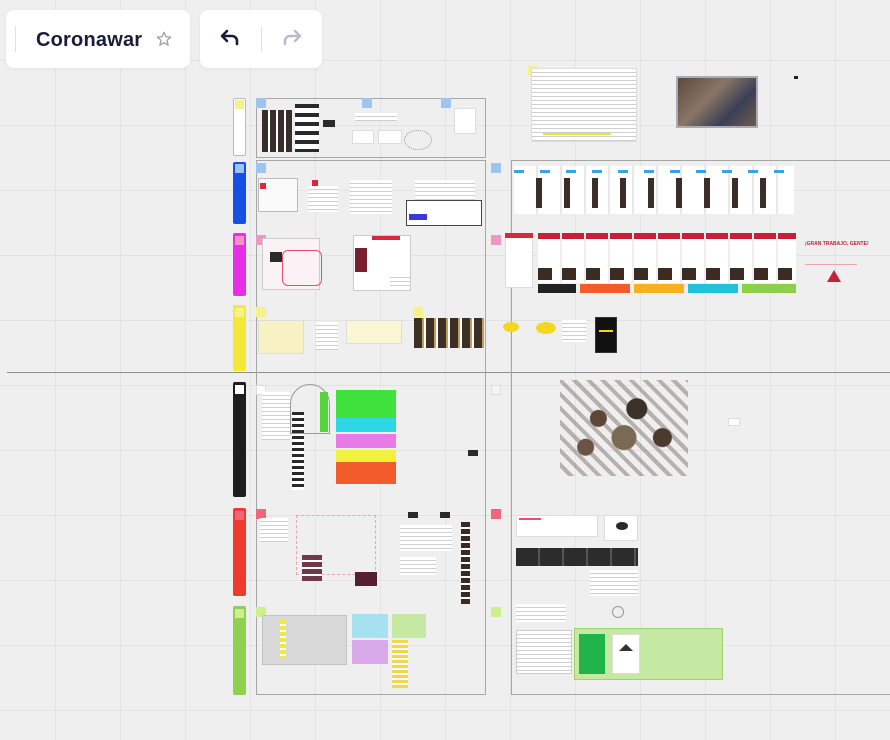 The width and height of the screenshot is (890, 740). I want to click on storyboard-images, so click(656, 193).